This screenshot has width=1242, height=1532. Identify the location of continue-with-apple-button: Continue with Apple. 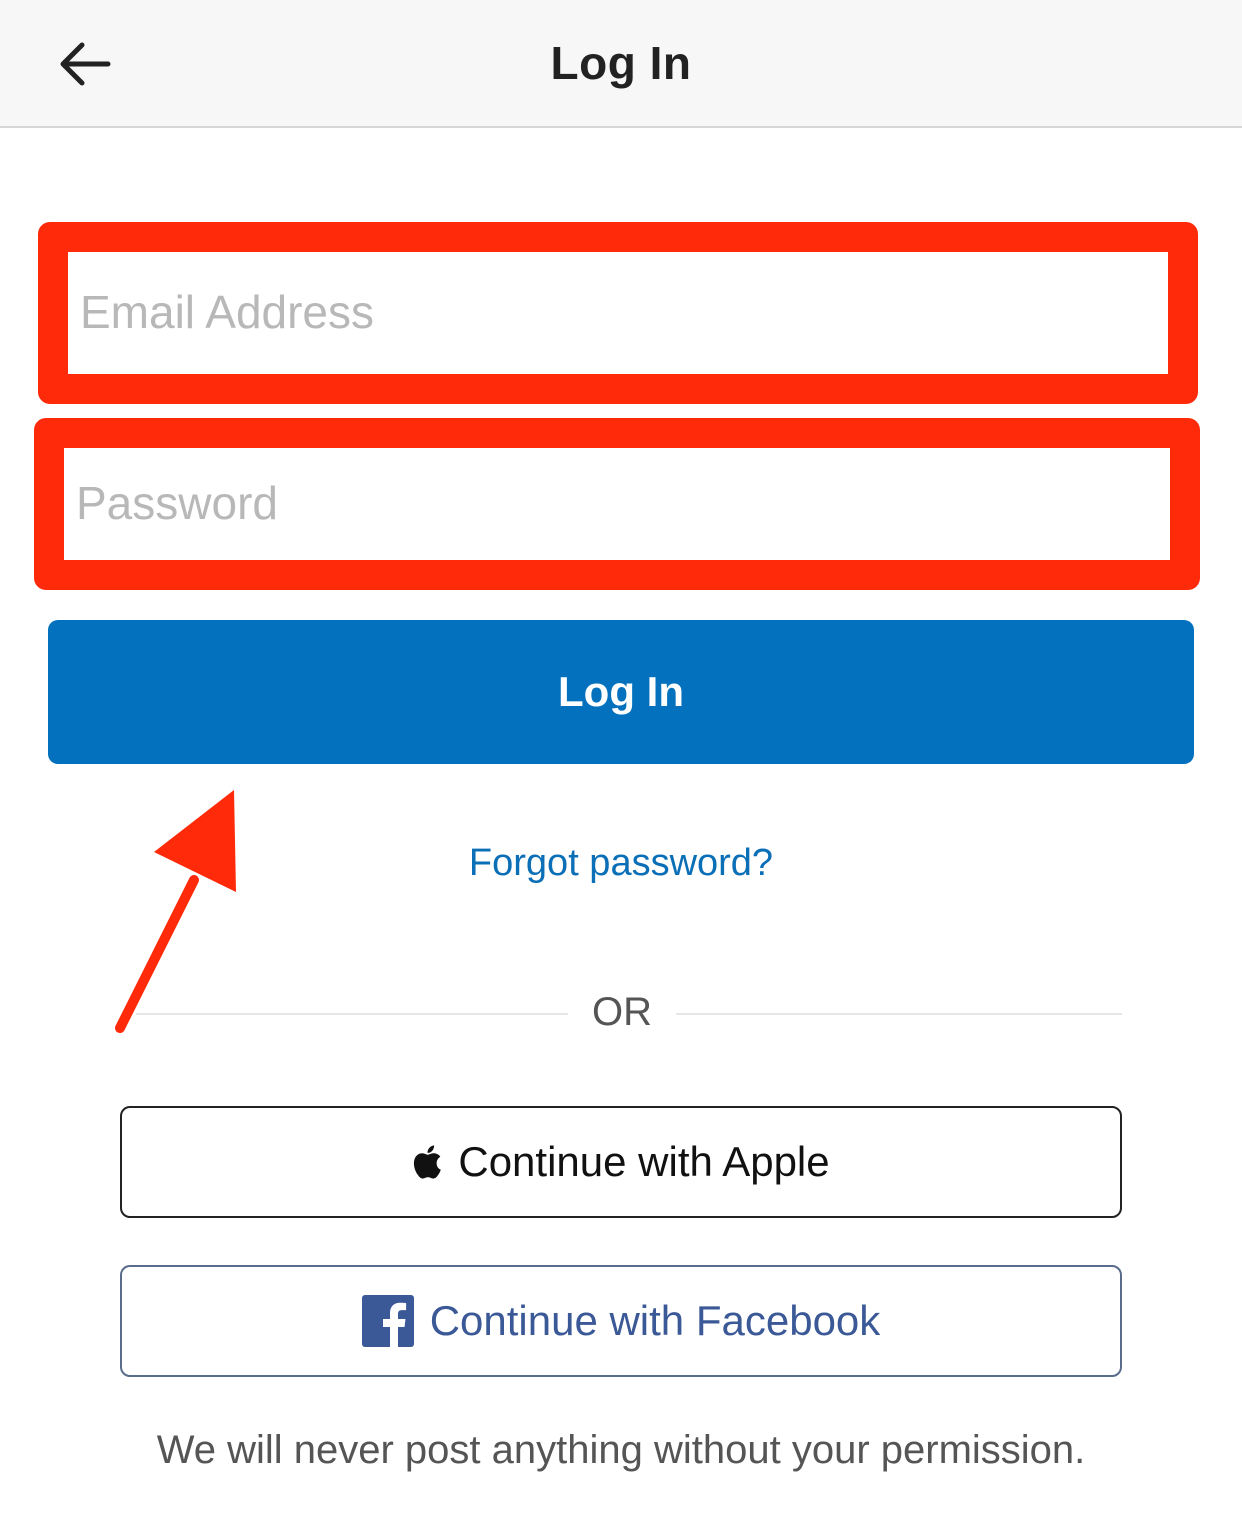
(621, 1162).